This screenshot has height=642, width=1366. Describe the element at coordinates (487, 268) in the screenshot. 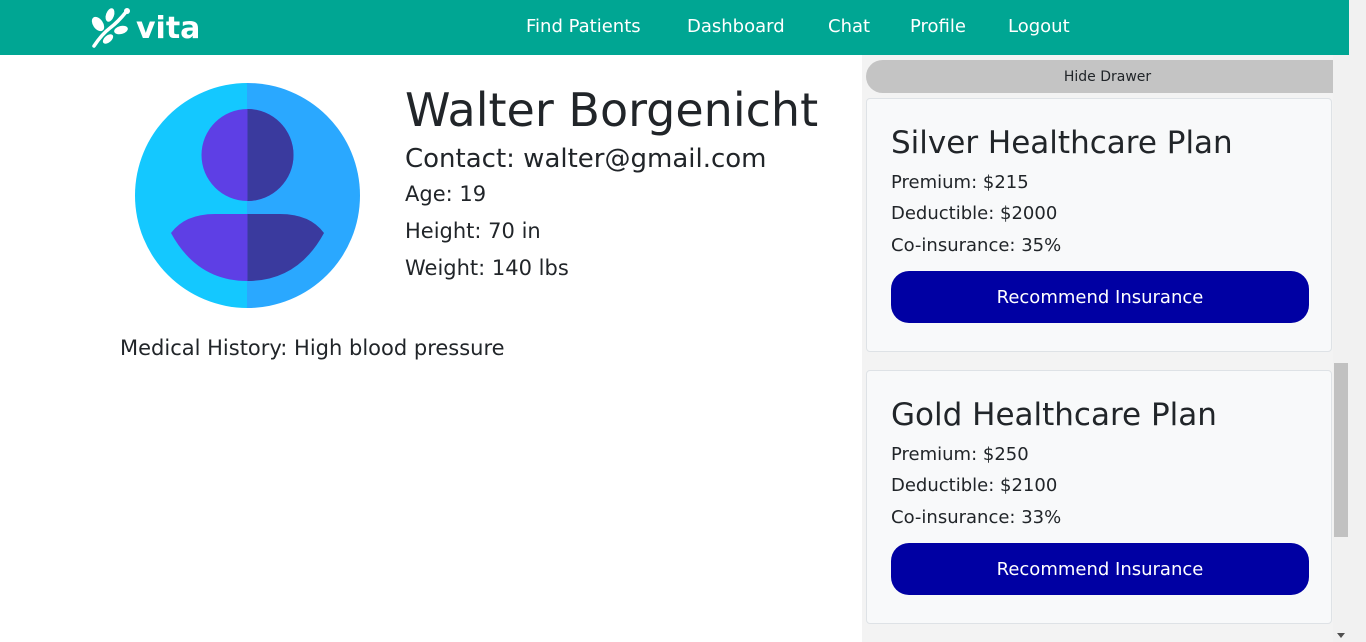

I see `patient-weight: Weight: 140 lbs` at that location.